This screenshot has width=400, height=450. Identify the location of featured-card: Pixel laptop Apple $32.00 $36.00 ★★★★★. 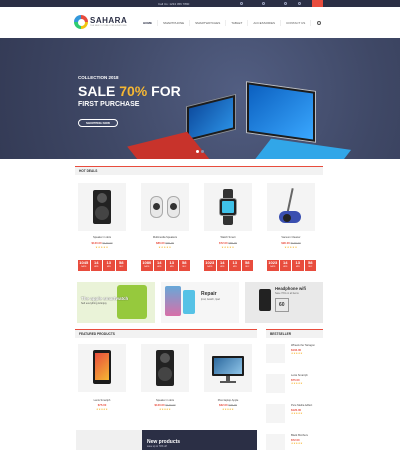
(228, 377).